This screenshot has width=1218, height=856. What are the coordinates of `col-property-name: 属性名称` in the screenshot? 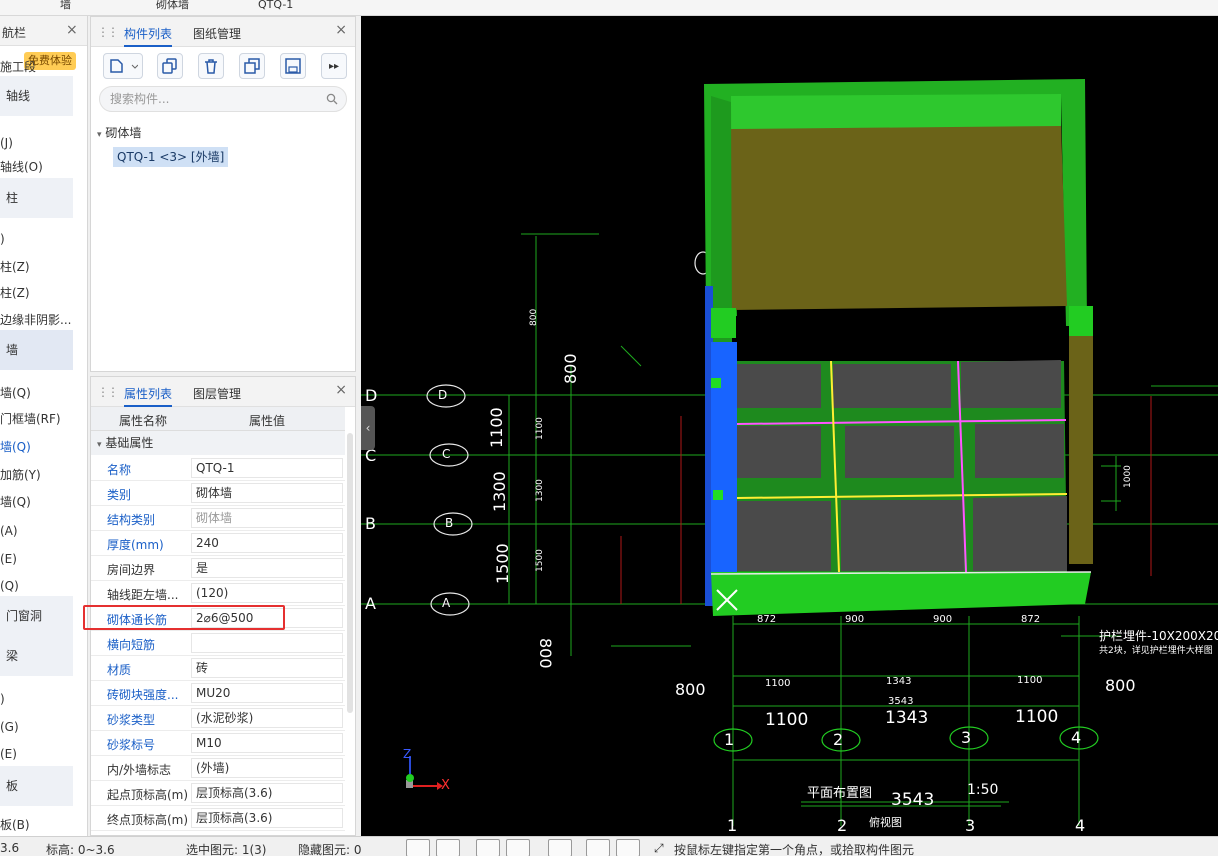 It's located at (143, 421).